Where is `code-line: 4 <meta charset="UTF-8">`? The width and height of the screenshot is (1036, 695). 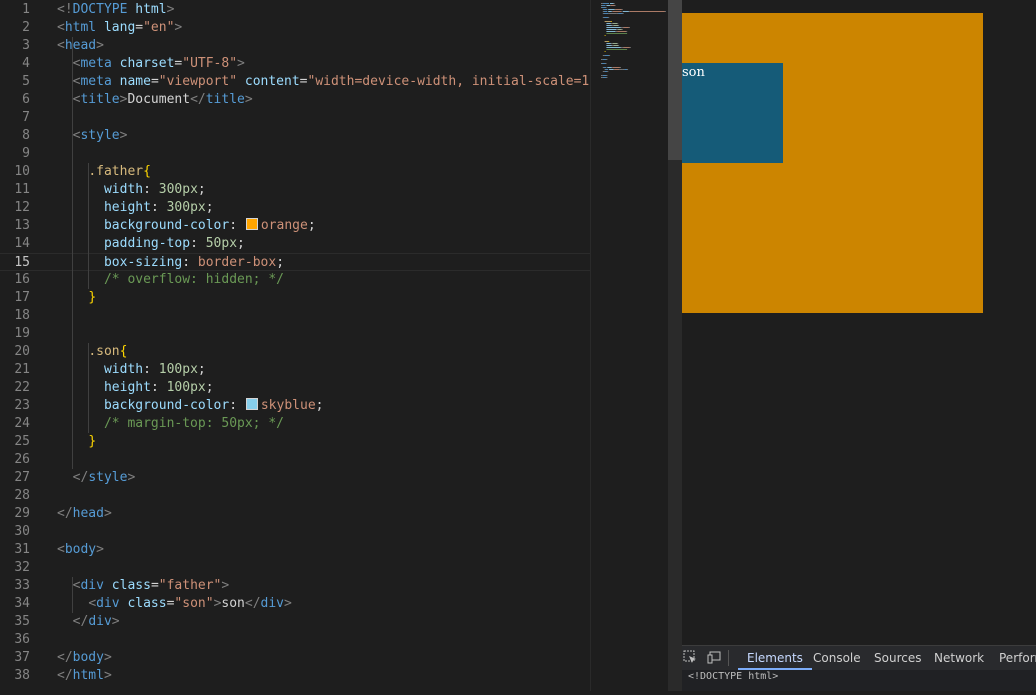 code-line: 4 <meta charset="UTF-8"> is located at coordinates (295, 64).